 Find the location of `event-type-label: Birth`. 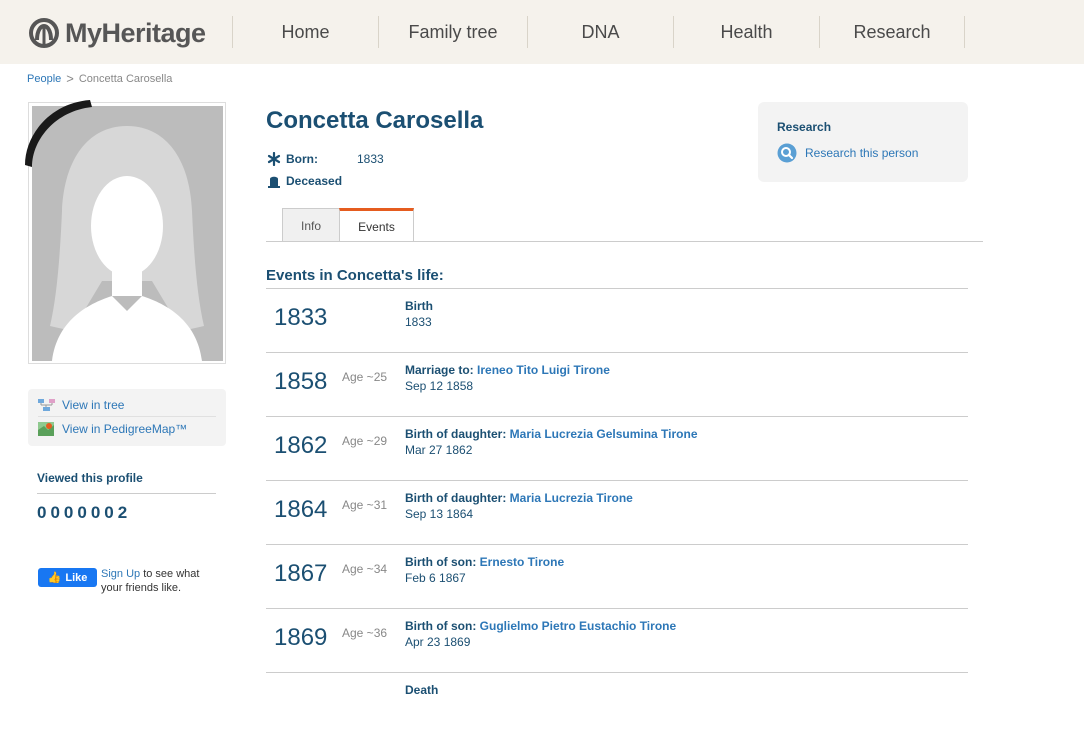

event-type-label: Birth is located at coordinates (419, 306).